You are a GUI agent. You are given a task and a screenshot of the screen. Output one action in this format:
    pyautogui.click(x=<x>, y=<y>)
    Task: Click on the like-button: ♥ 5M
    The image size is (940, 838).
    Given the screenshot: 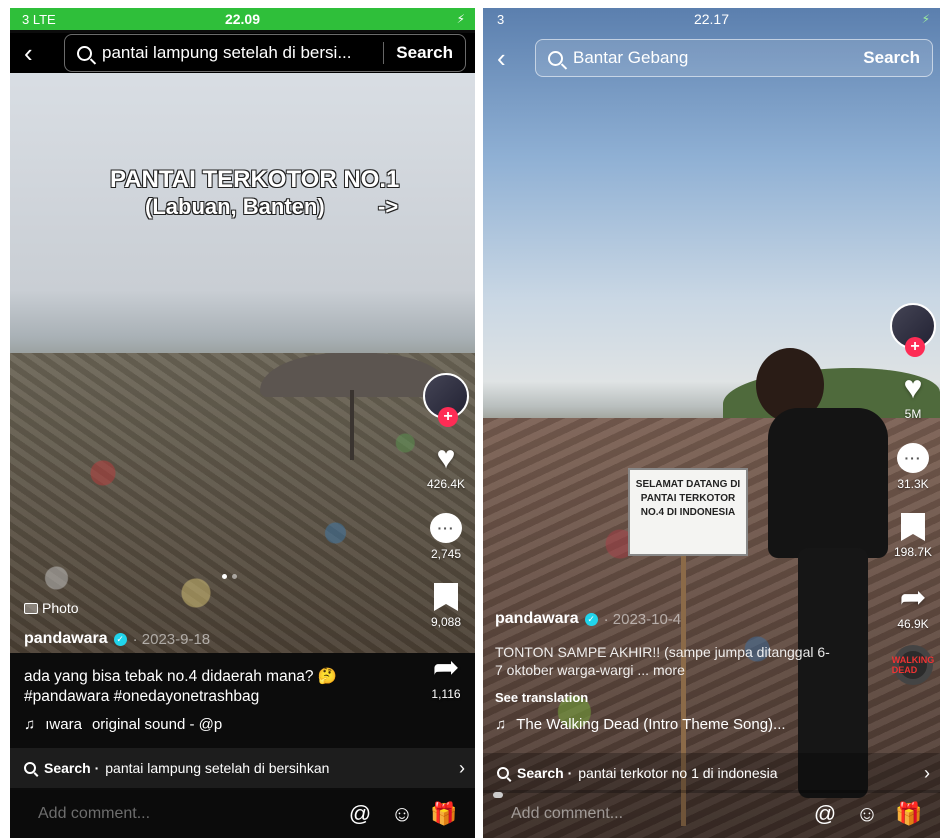 What is the action you would take?
    pyautogui.click(x=913, y=396)
    